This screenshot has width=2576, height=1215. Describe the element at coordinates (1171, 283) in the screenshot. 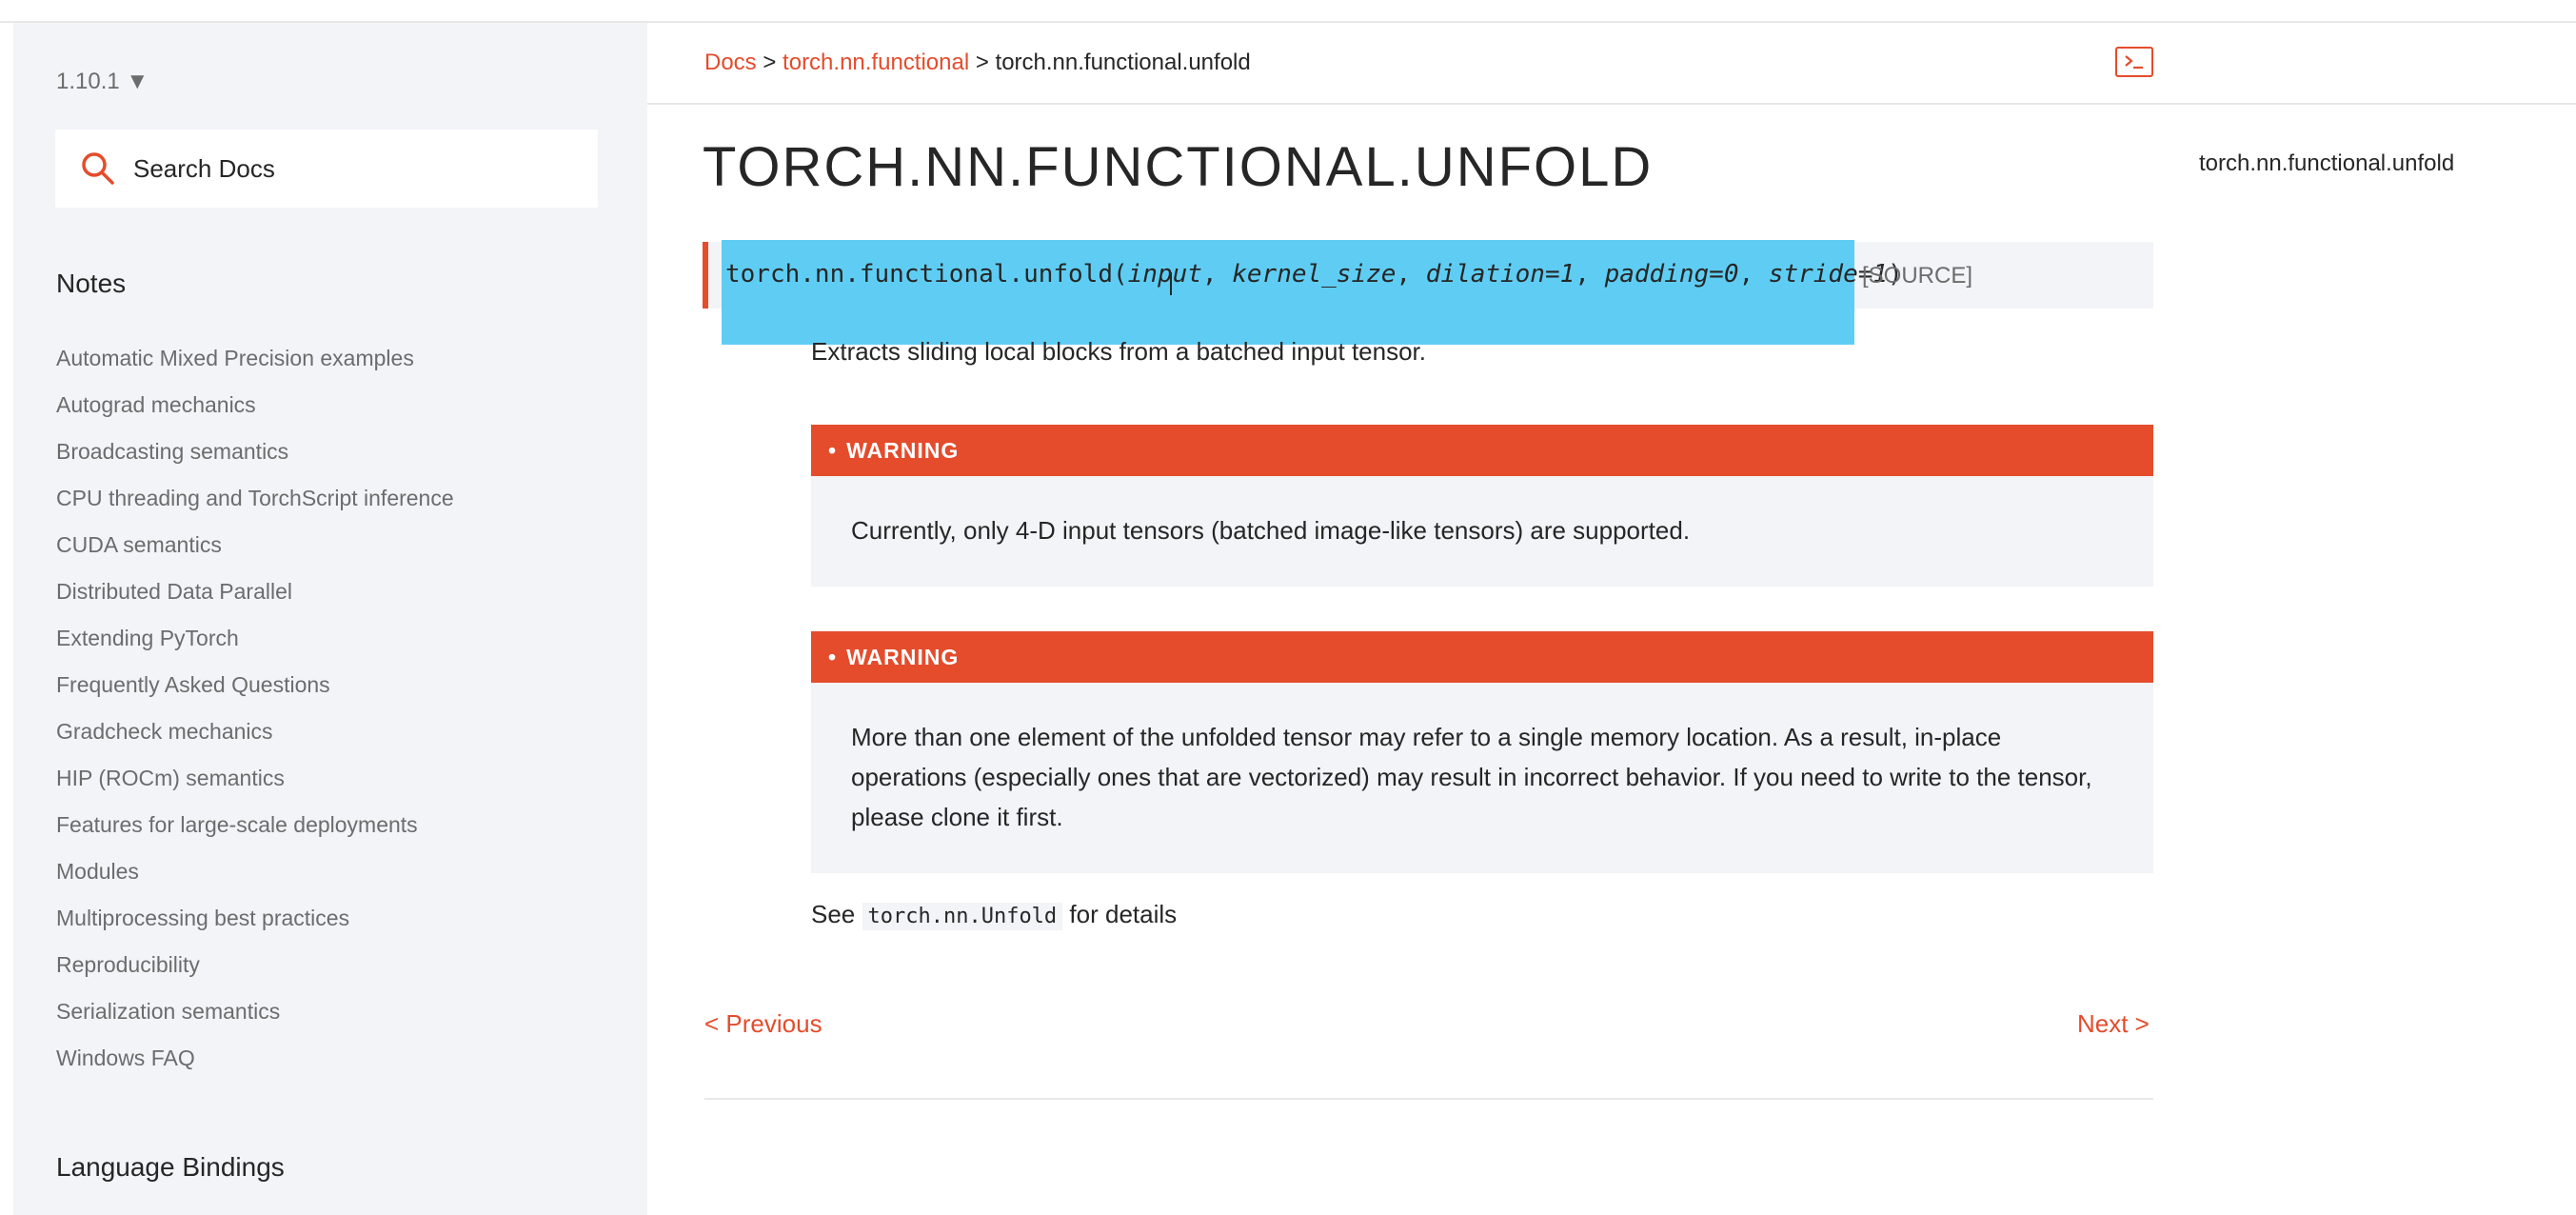

I see `text-cursor` at that location.